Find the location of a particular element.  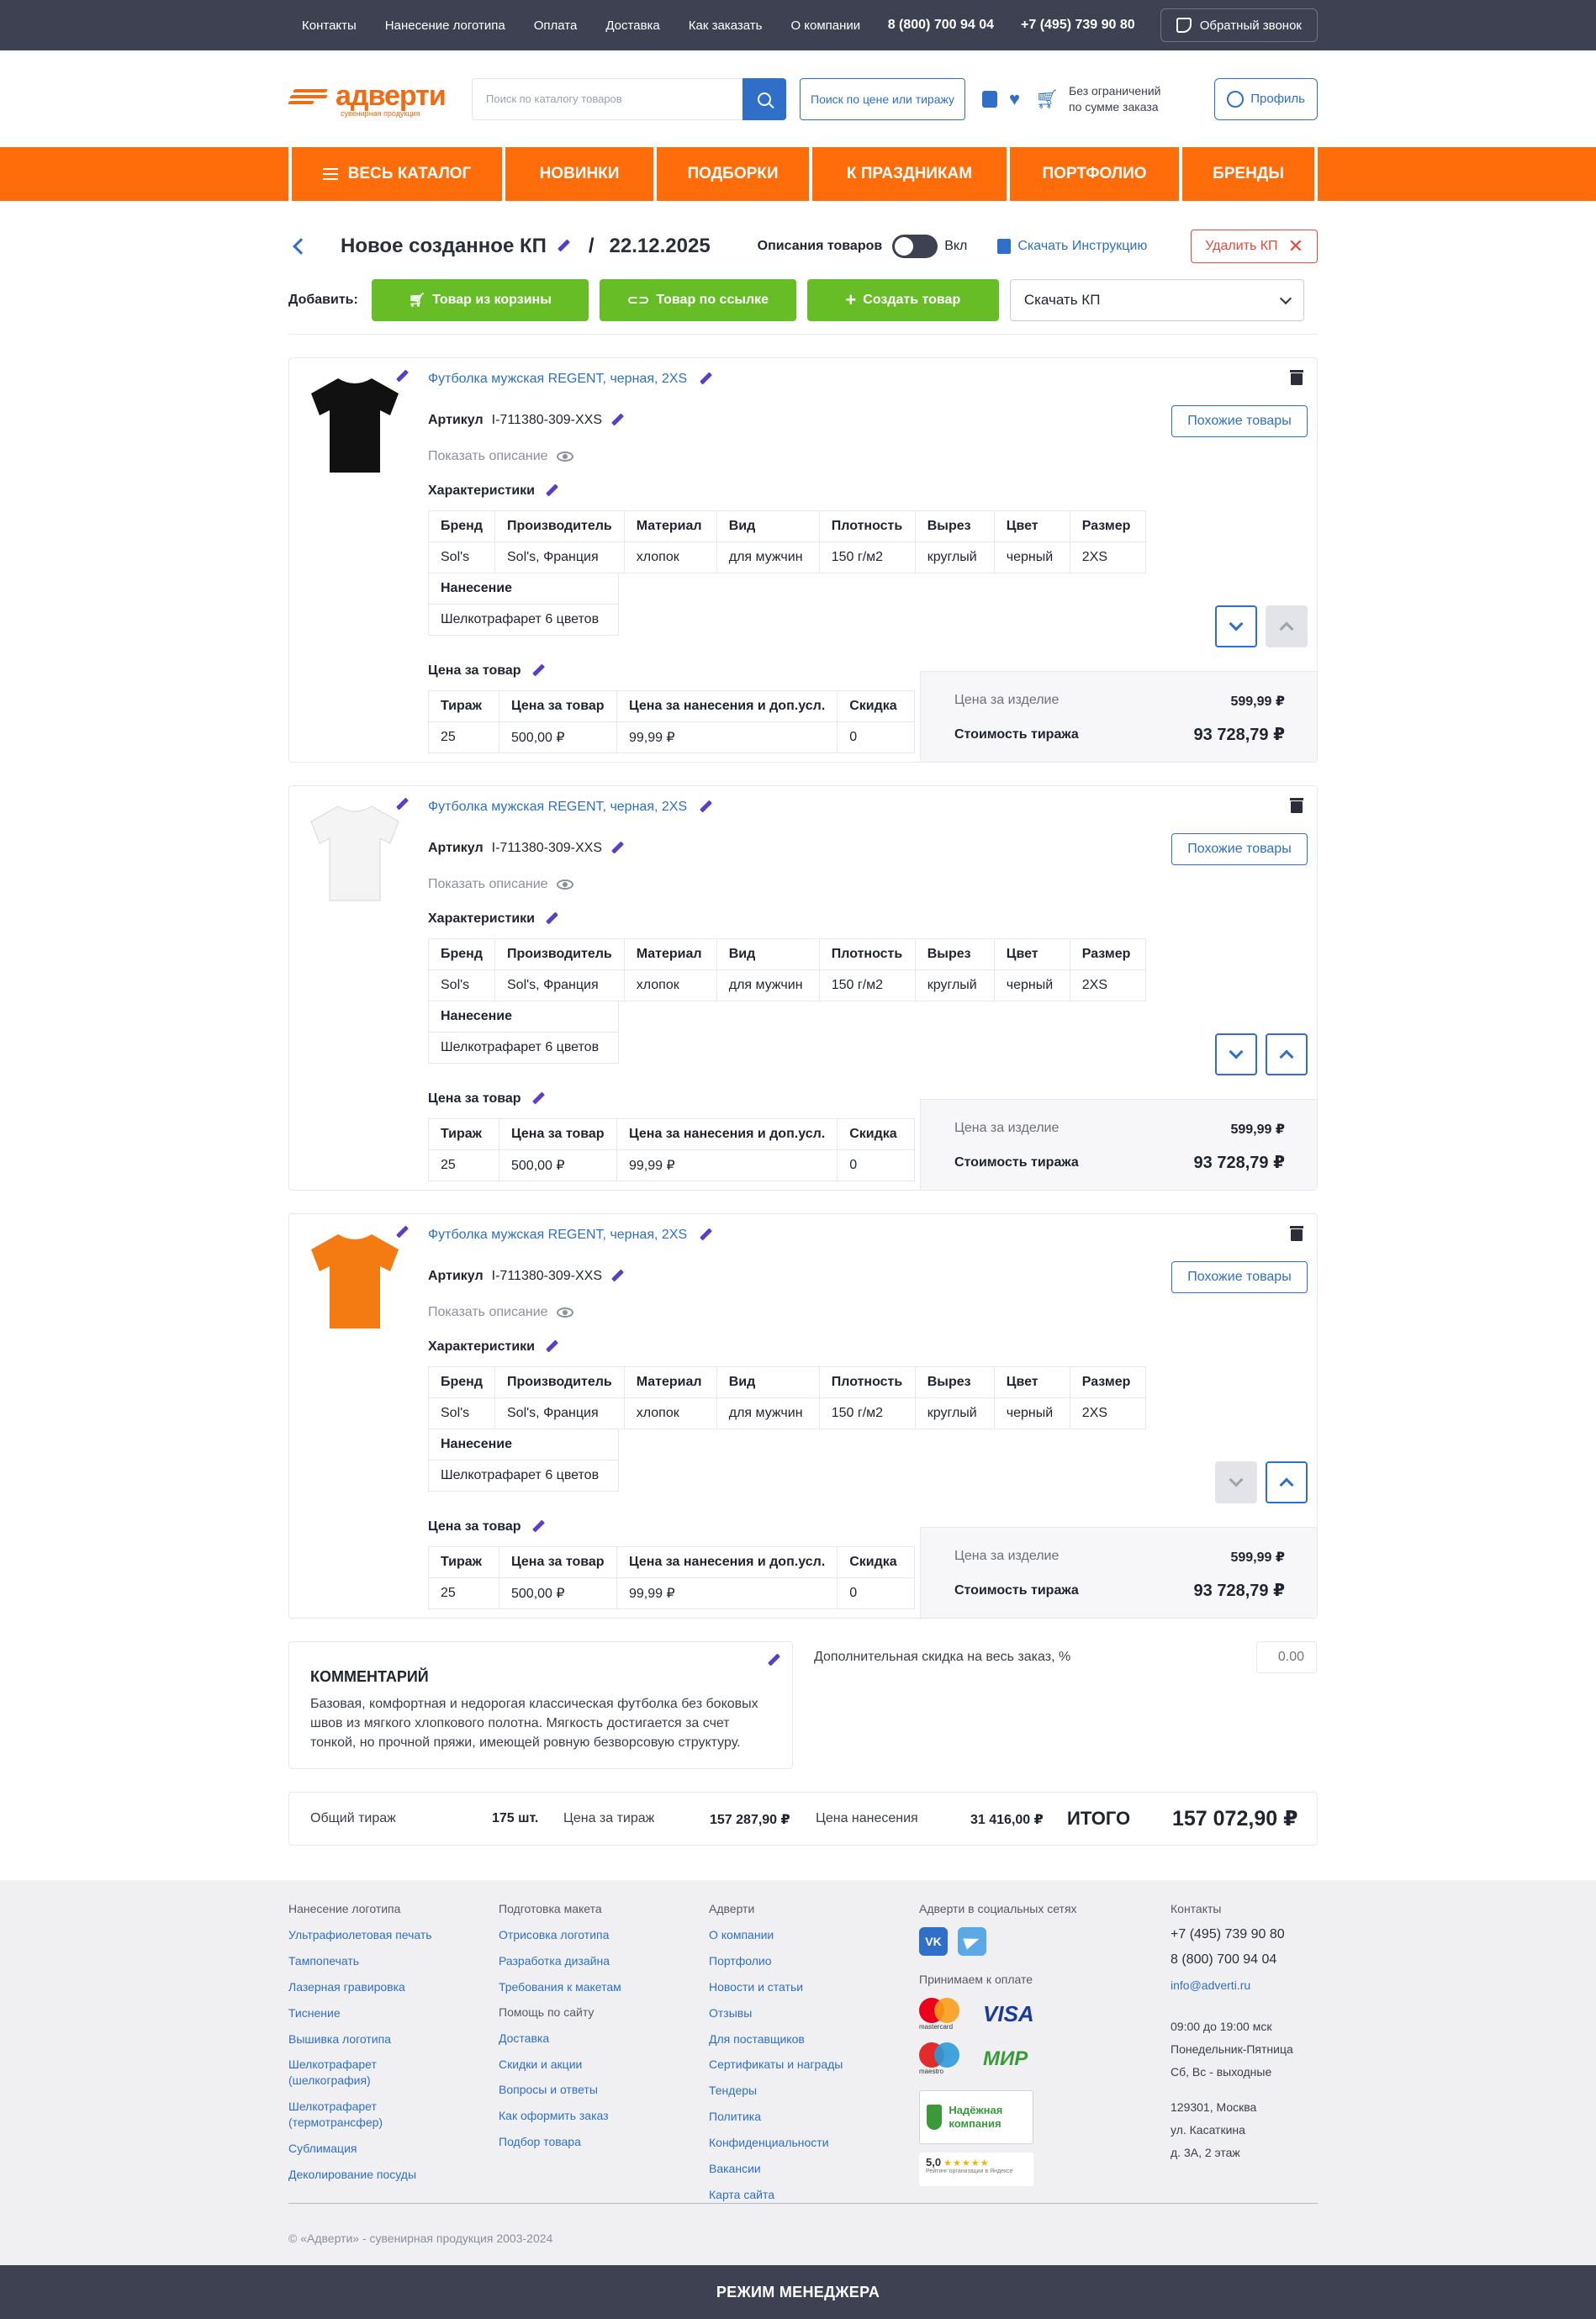

footer-link: Вопросы и ответы is located at coordinates (583, 2090).